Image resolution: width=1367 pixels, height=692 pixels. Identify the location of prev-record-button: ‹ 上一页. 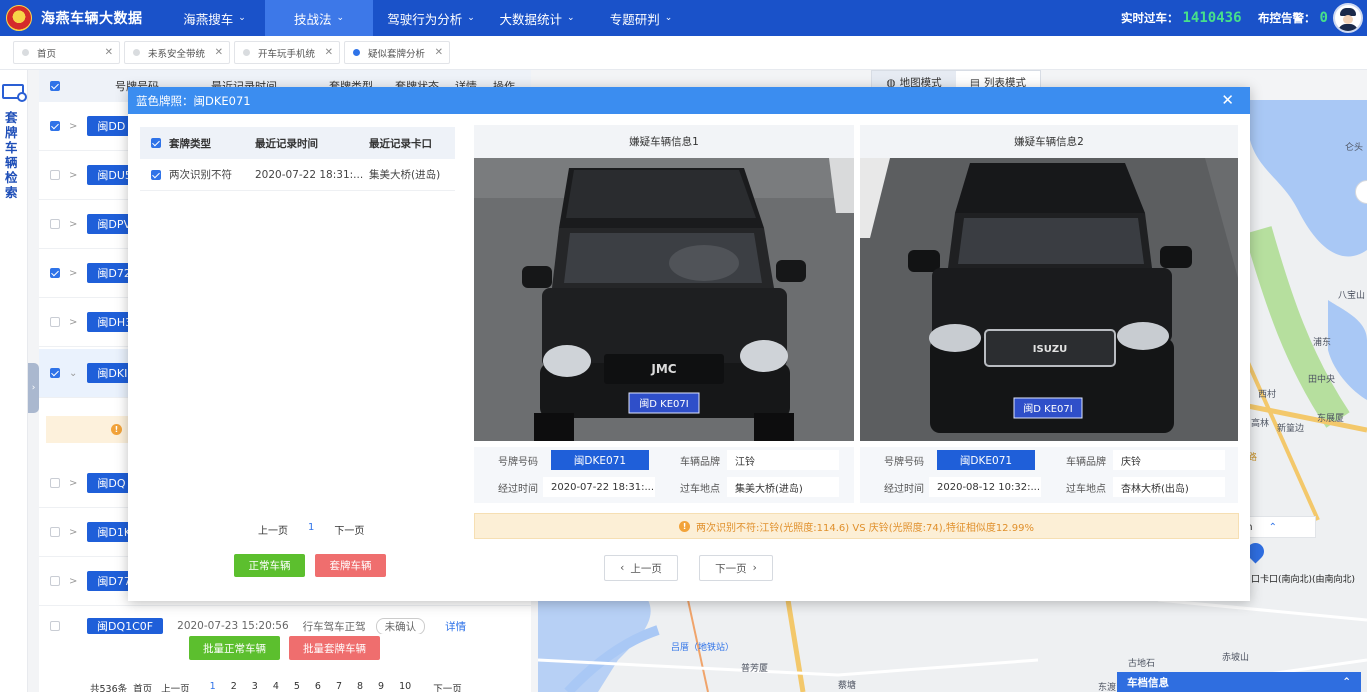
(641, 568).